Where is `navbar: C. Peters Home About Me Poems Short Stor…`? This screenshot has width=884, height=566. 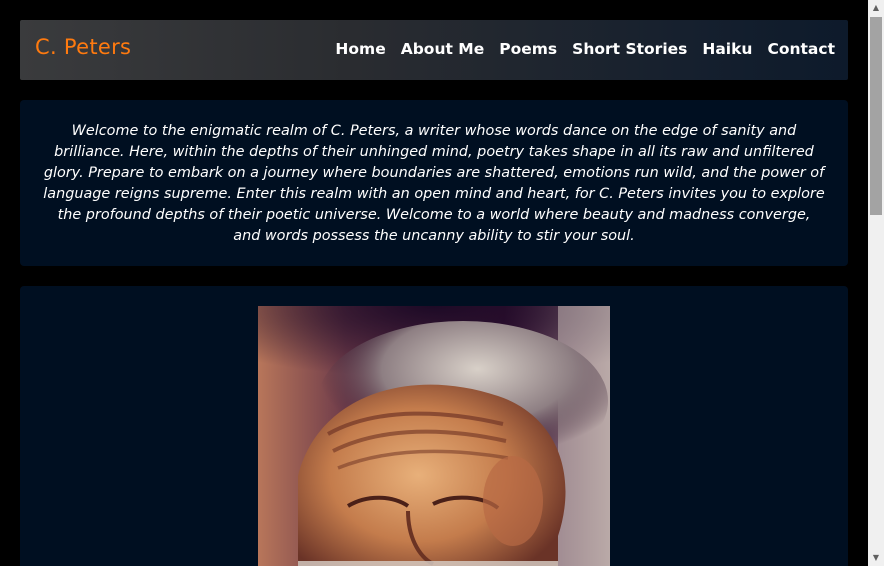 navbar: C. Peters Home About Me Poems Short Stor… is located at coordinates (434, 50).